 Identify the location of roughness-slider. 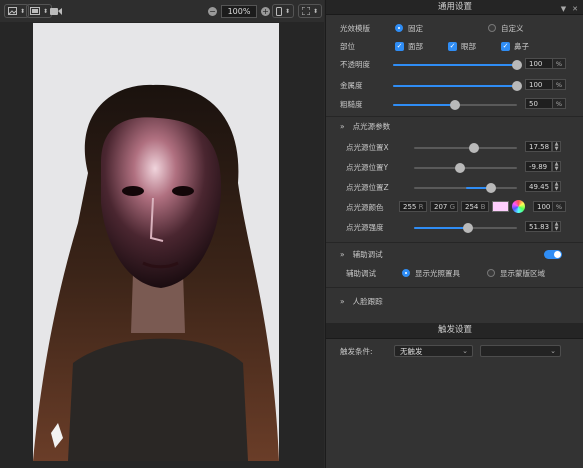
(455, 105).